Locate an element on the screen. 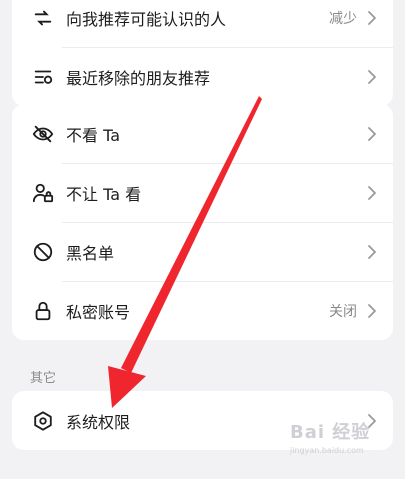  eye-off-icon is located at coordinates (43, 134).